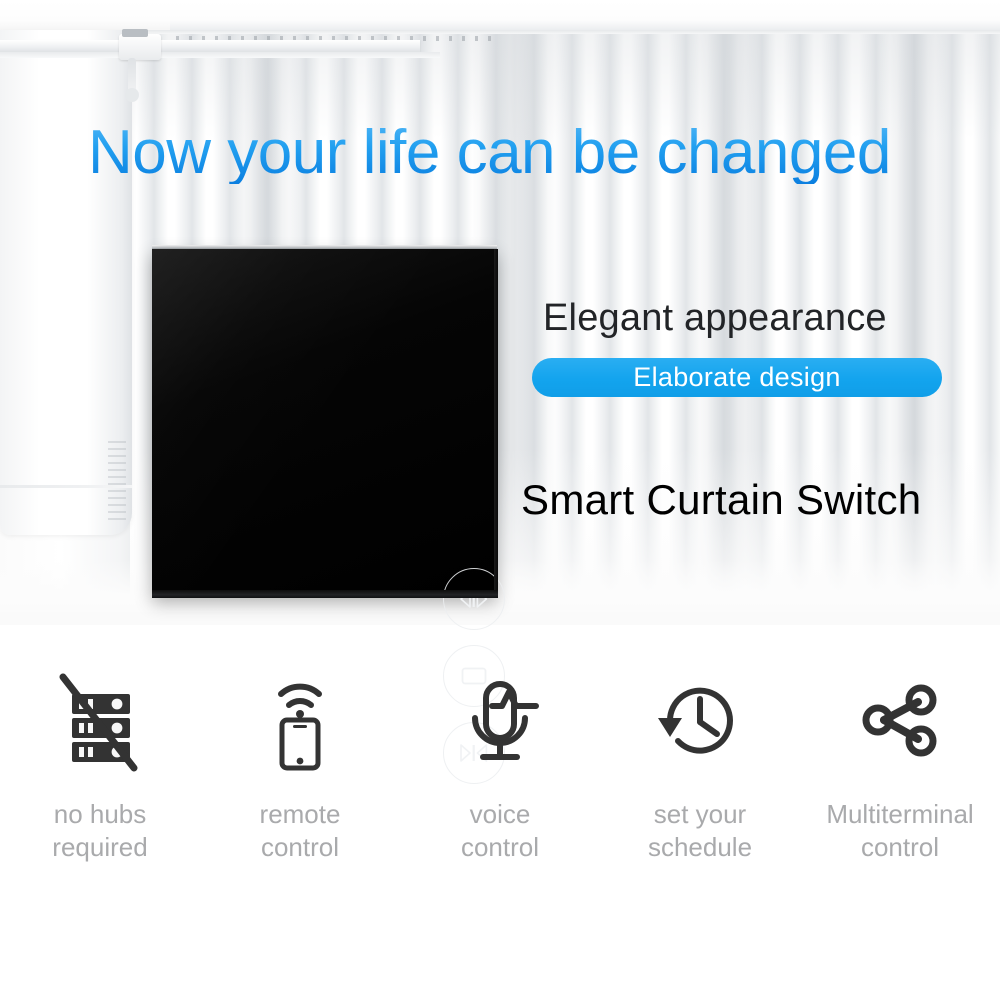  What do you see at coordinates (721, 499) in the screenshot?
I see `product-title: Smart Curtain Switch` at bounding box center [721, 499].